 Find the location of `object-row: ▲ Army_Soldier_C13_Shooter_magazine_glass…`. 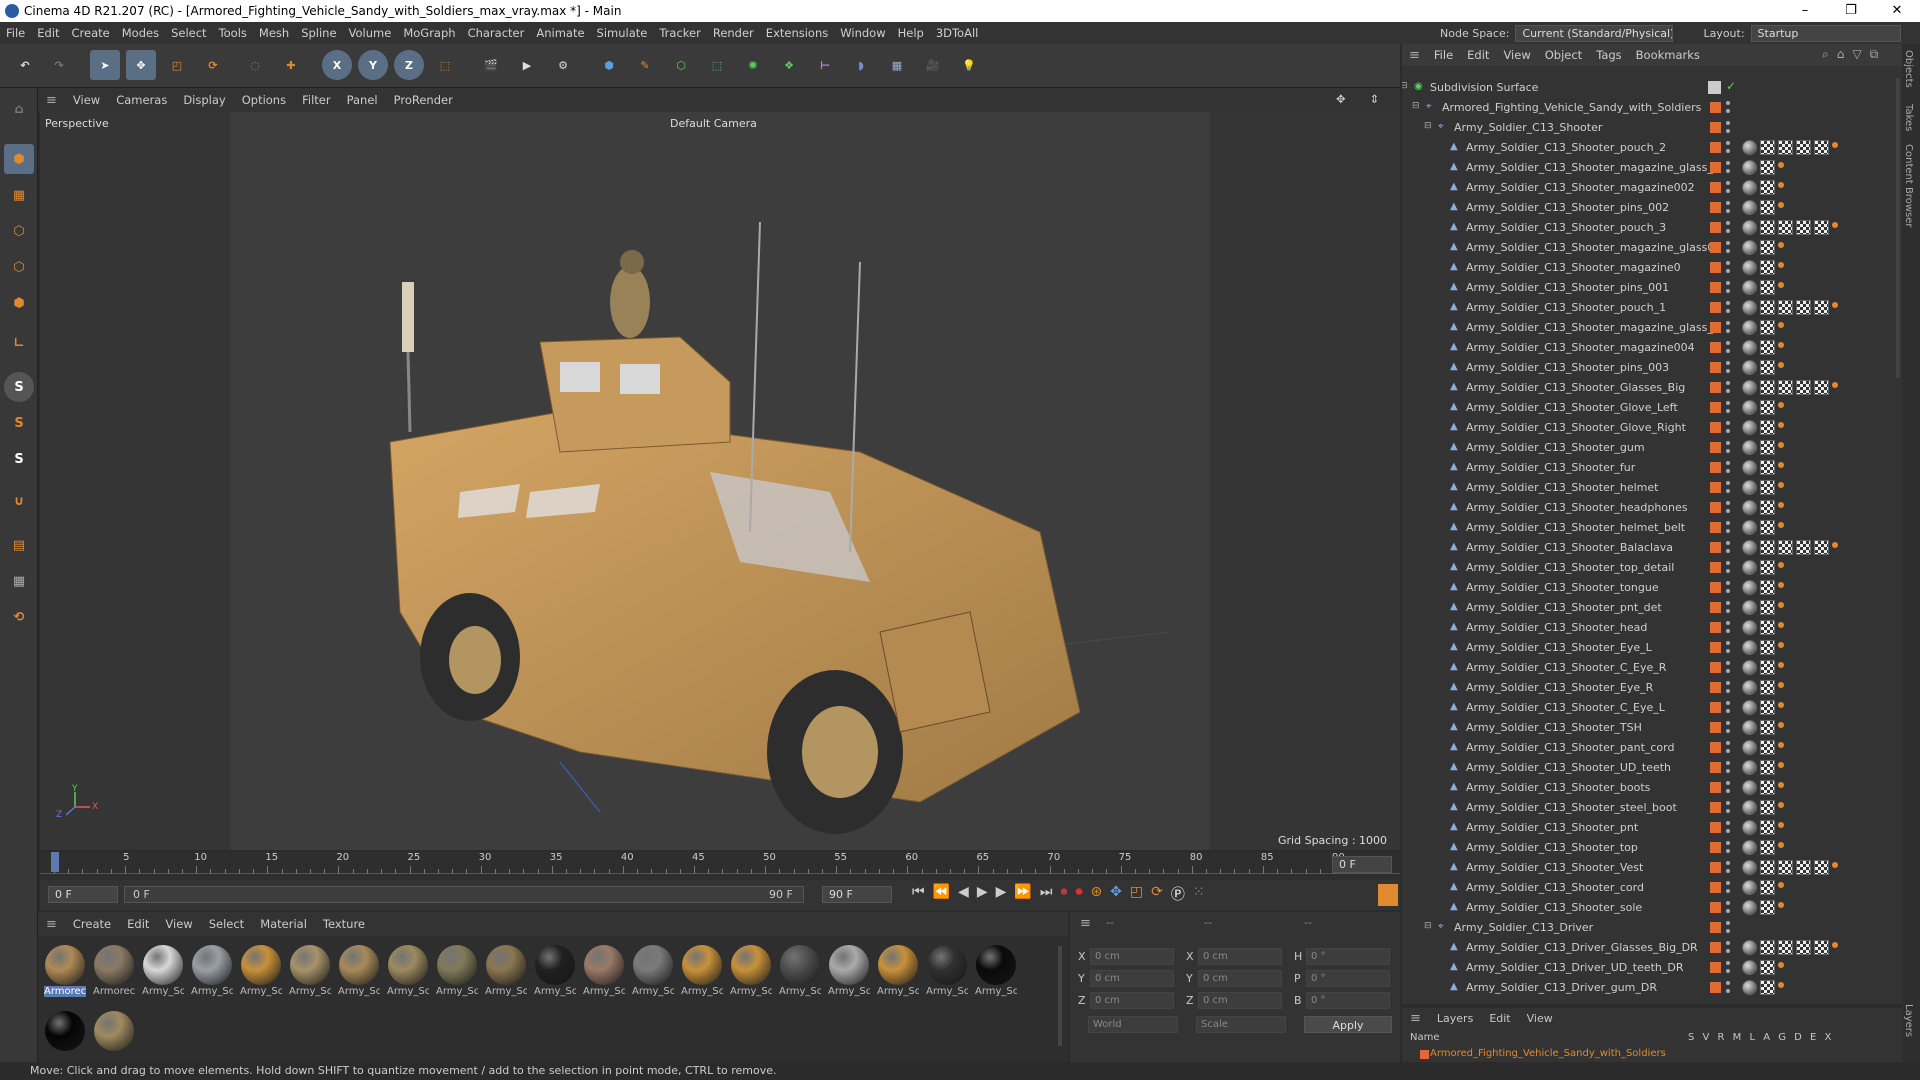

object-row: ▲ Army_Soldier_C13_Shooter_magazine_glass… is located at coordinates (1647, 328).